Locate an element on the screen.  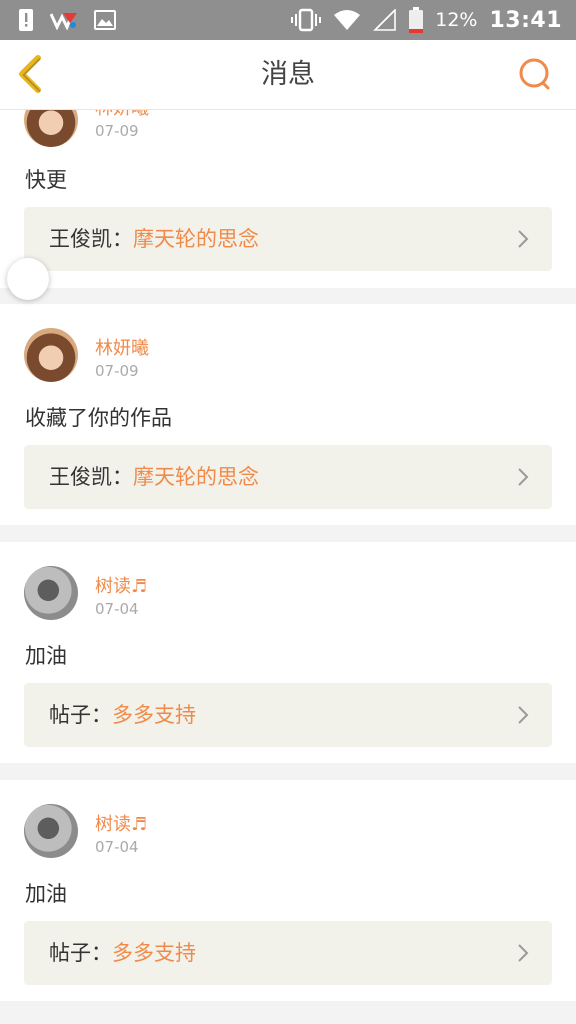
floating-assistive-button is located at coordinates (28, 279).